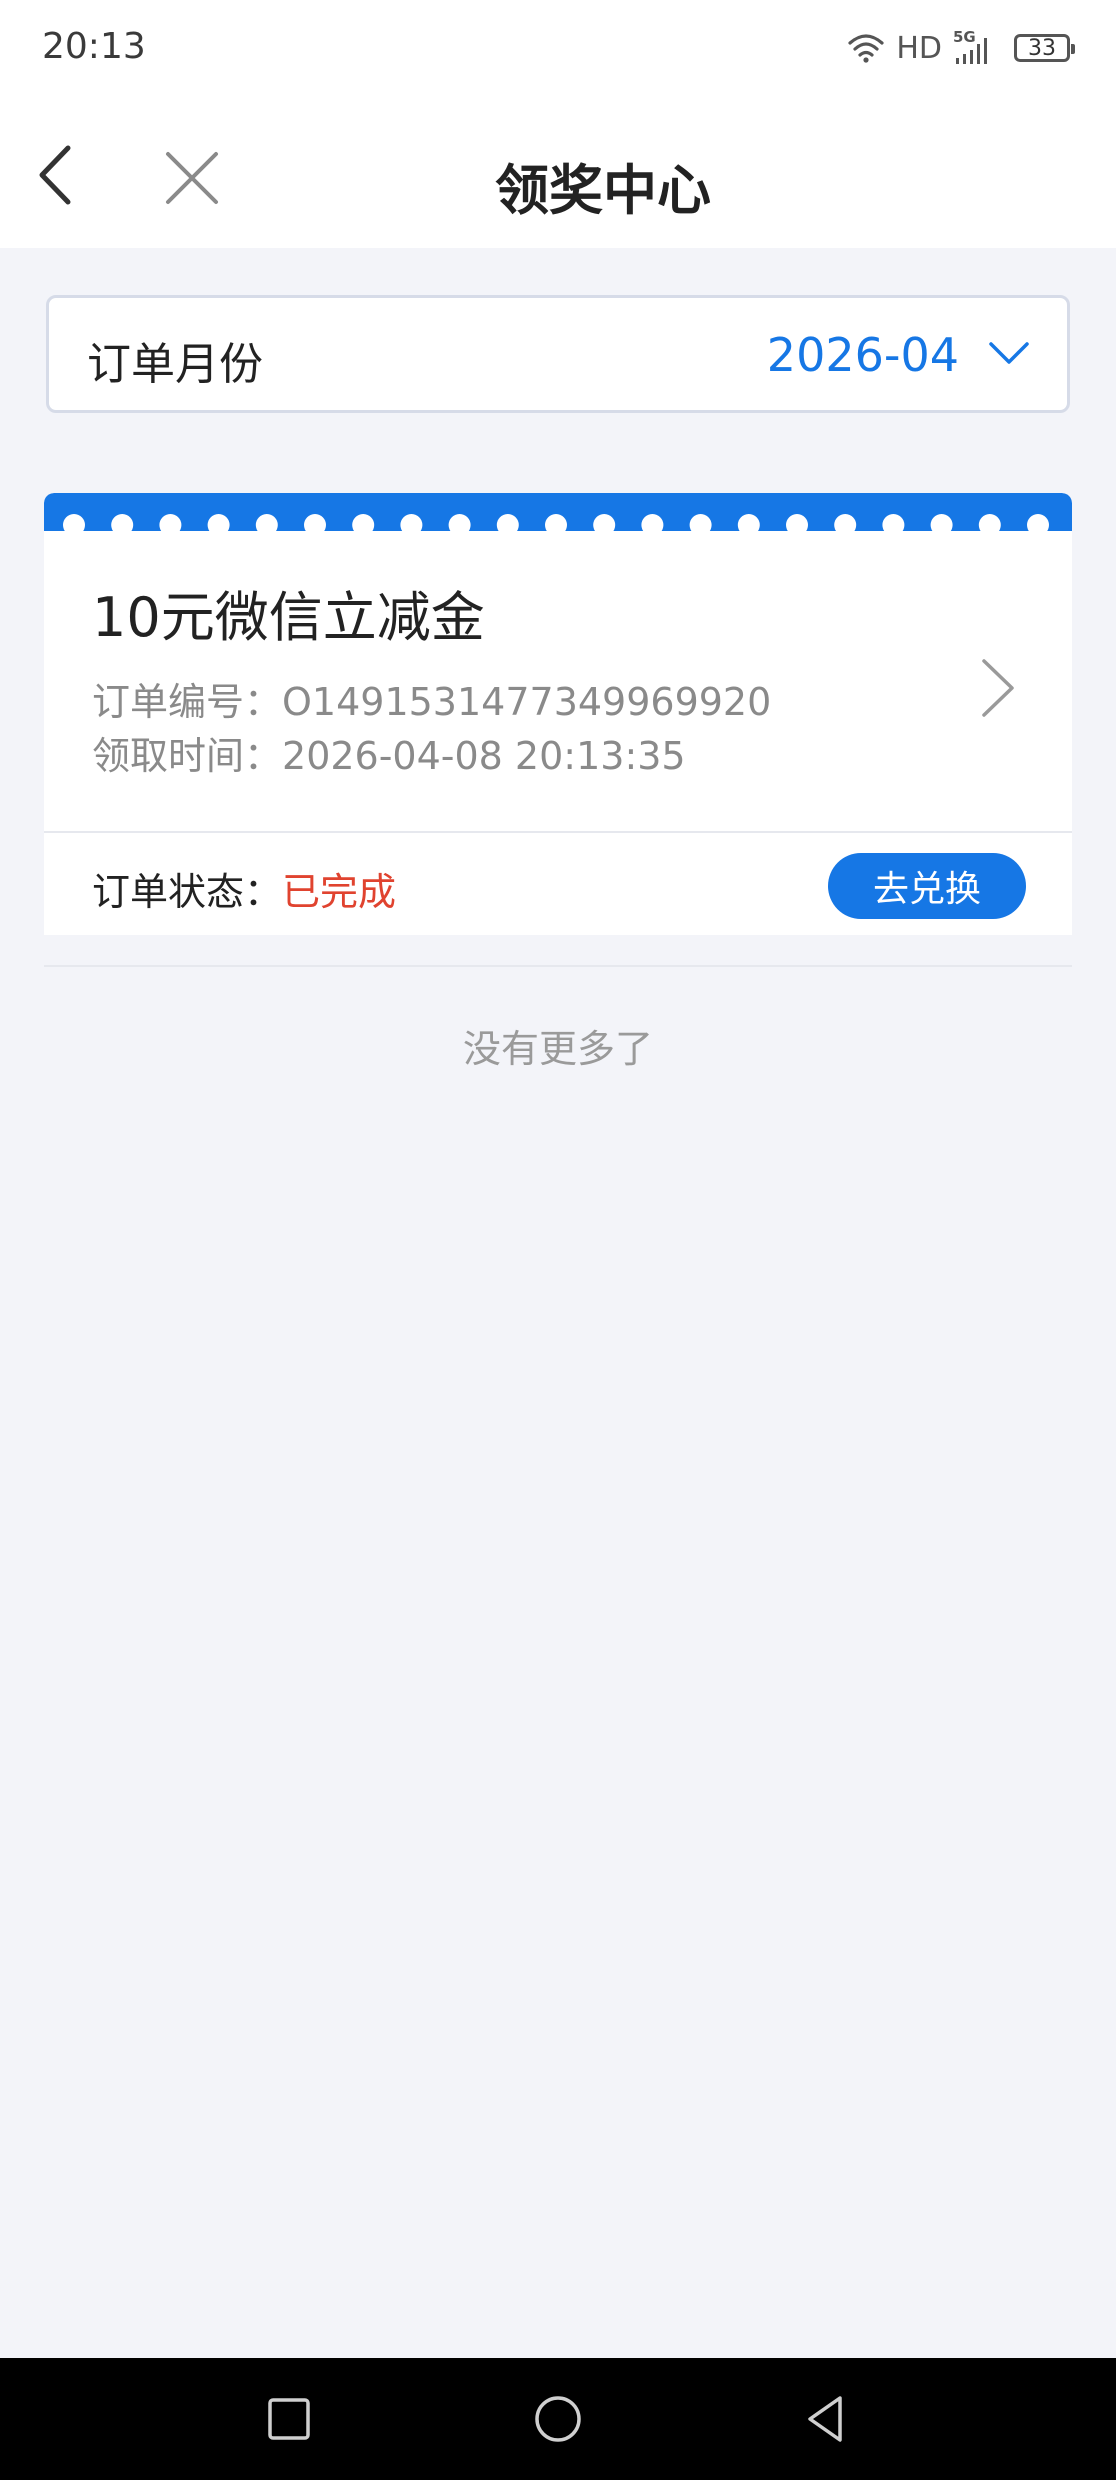  I want to click on month-label: 订单月份, so click(175, 364).